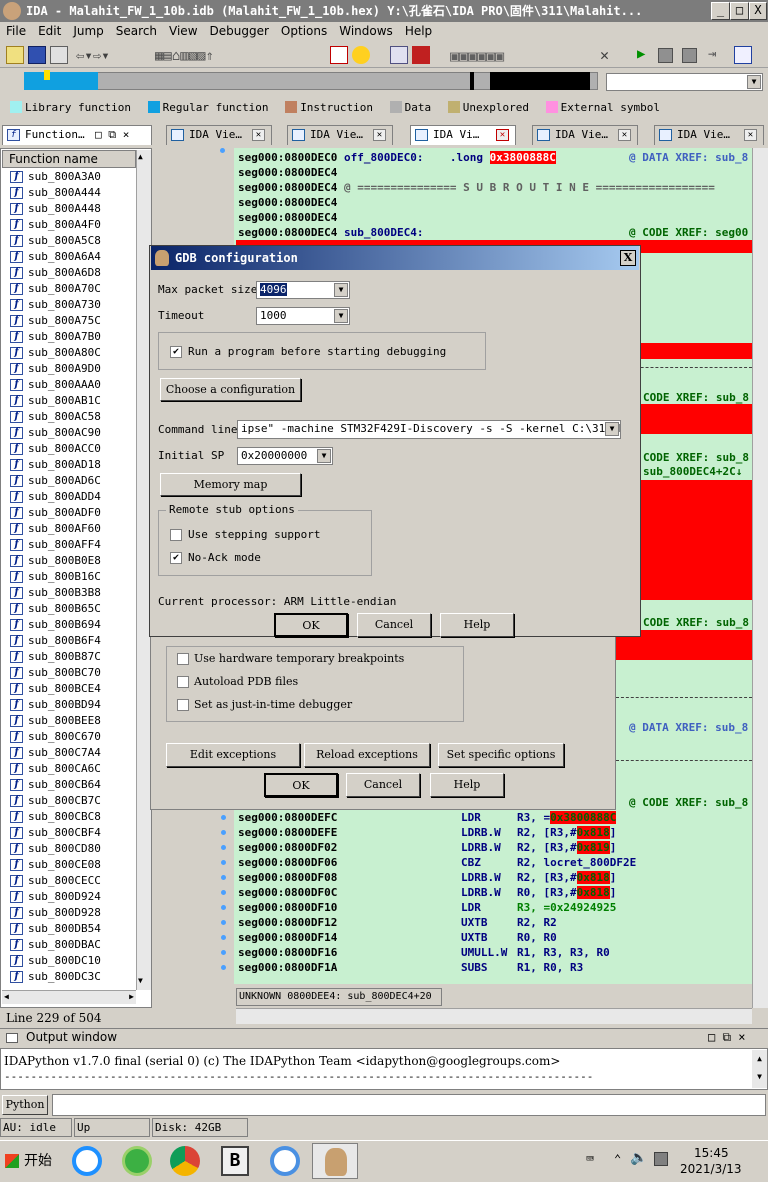  Describe the element at coordinates (311, 625) in the screenshot. I see `gdb-ok-button: OK` at that location.